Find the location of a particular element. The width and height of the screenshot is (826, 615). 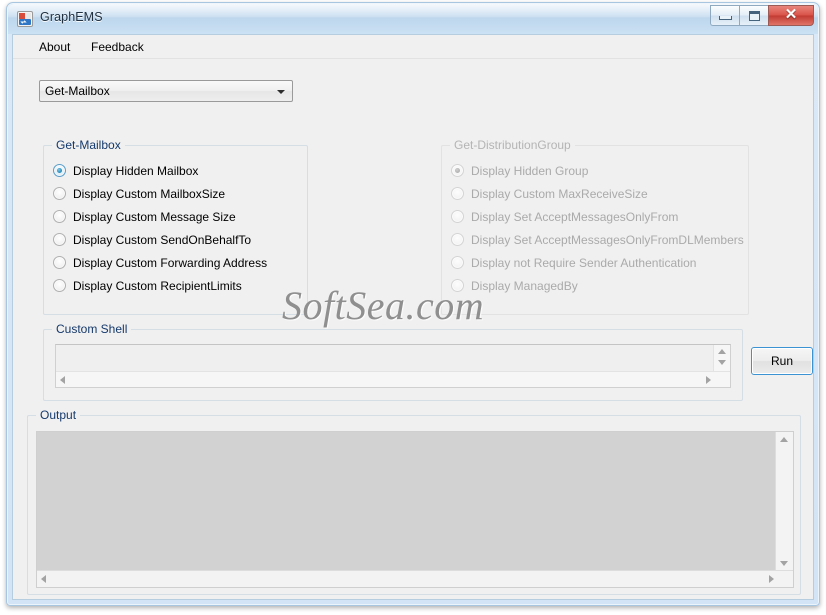

radio-label: Display Custom Forwarding Address is located at coordinates (170, 262).